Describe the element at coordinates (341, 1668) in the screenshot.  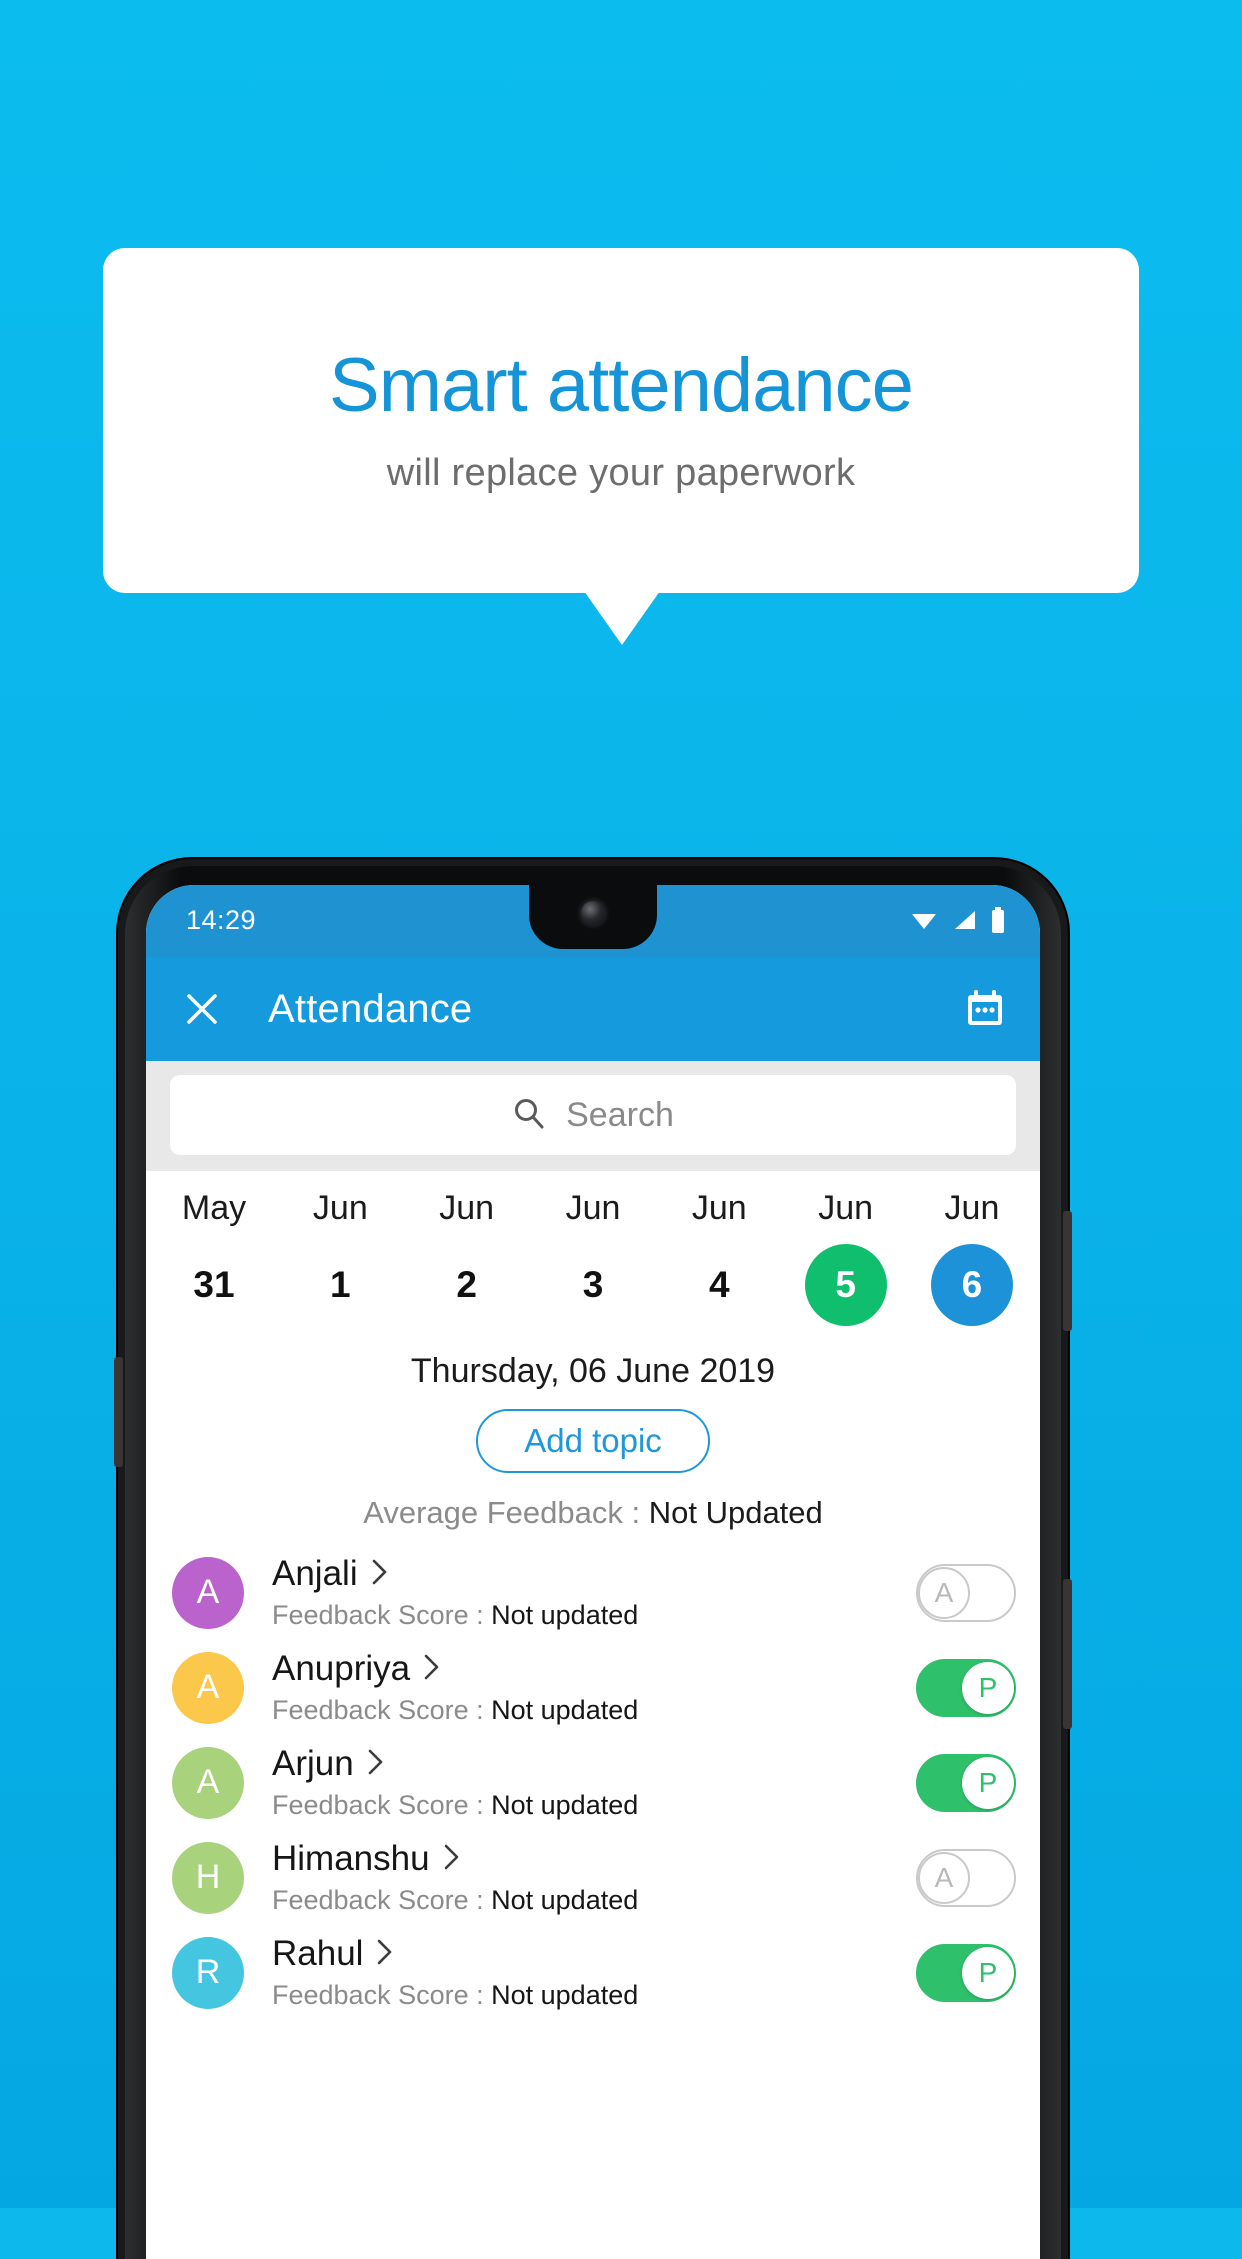
I see `student-name: Anupriya` at that location.